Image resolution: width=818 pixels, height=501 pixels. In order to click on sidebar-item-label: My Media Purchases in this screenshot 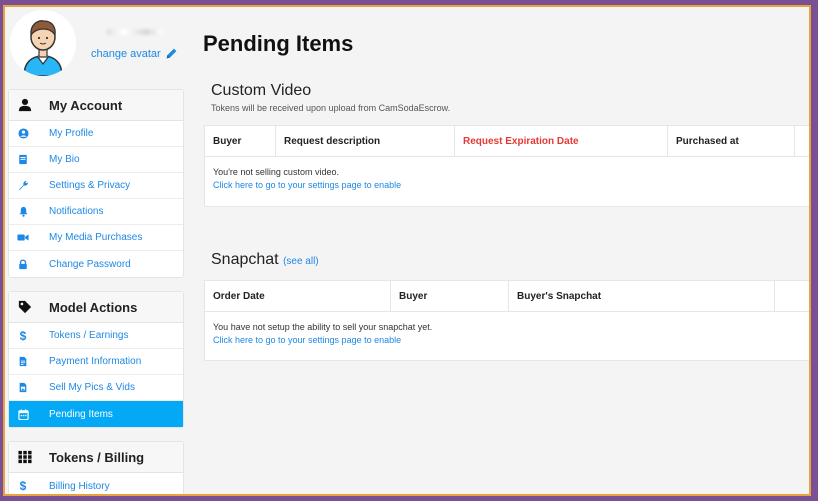, I will do `click(96, 237)`.